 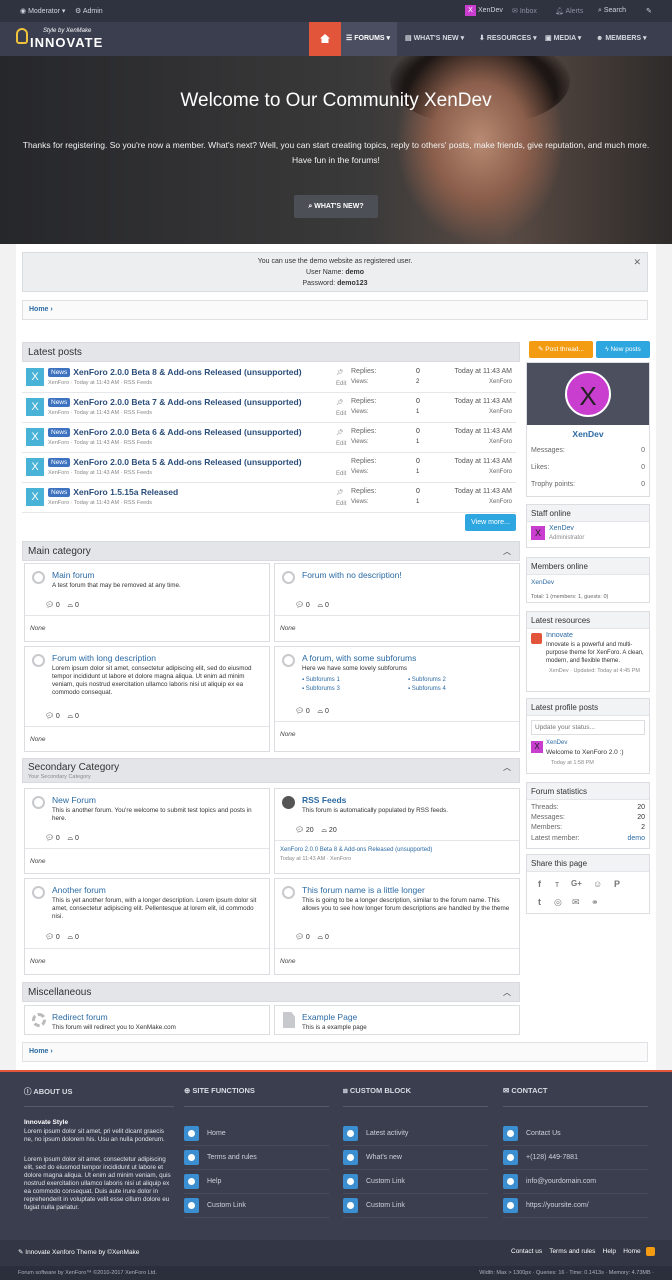 I want to click on footer-link: What's new, so click(x=384, y=1157).